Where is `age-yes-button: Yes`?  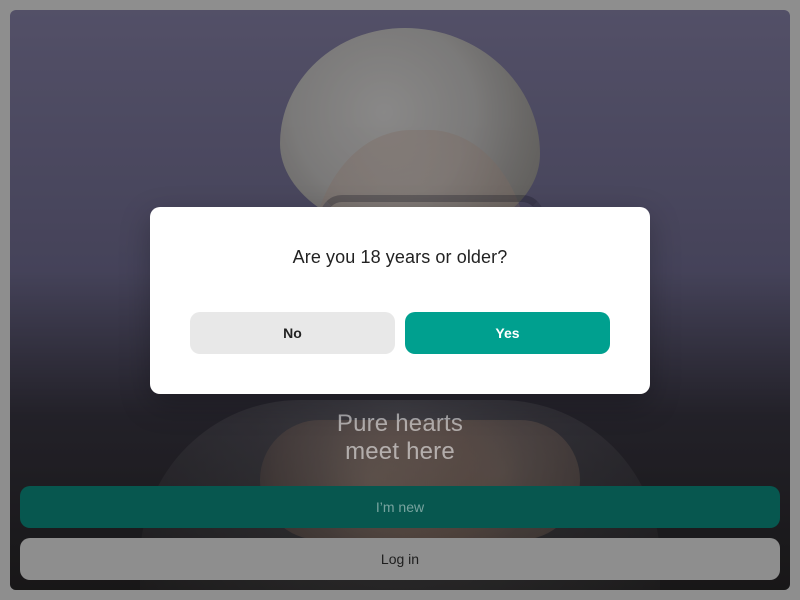 age-yes-button: Yes is located at coordinates (507, 333).